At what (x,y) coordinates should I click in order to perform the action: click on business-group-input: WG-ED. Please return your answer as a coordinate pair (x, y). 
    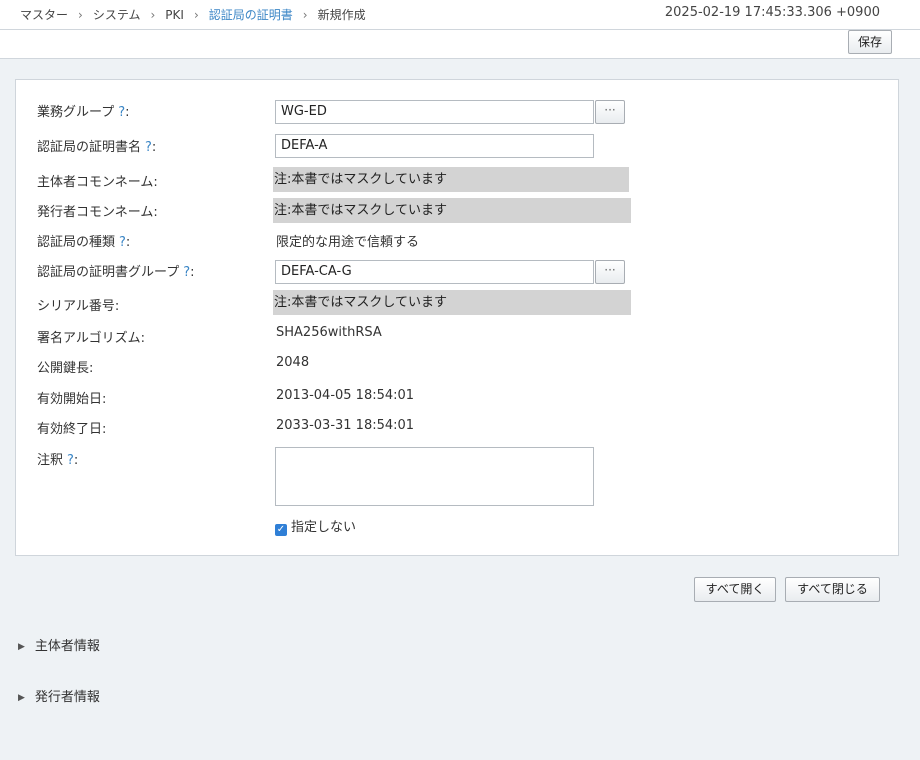
    Looking at the image, I should click on (434, 112).